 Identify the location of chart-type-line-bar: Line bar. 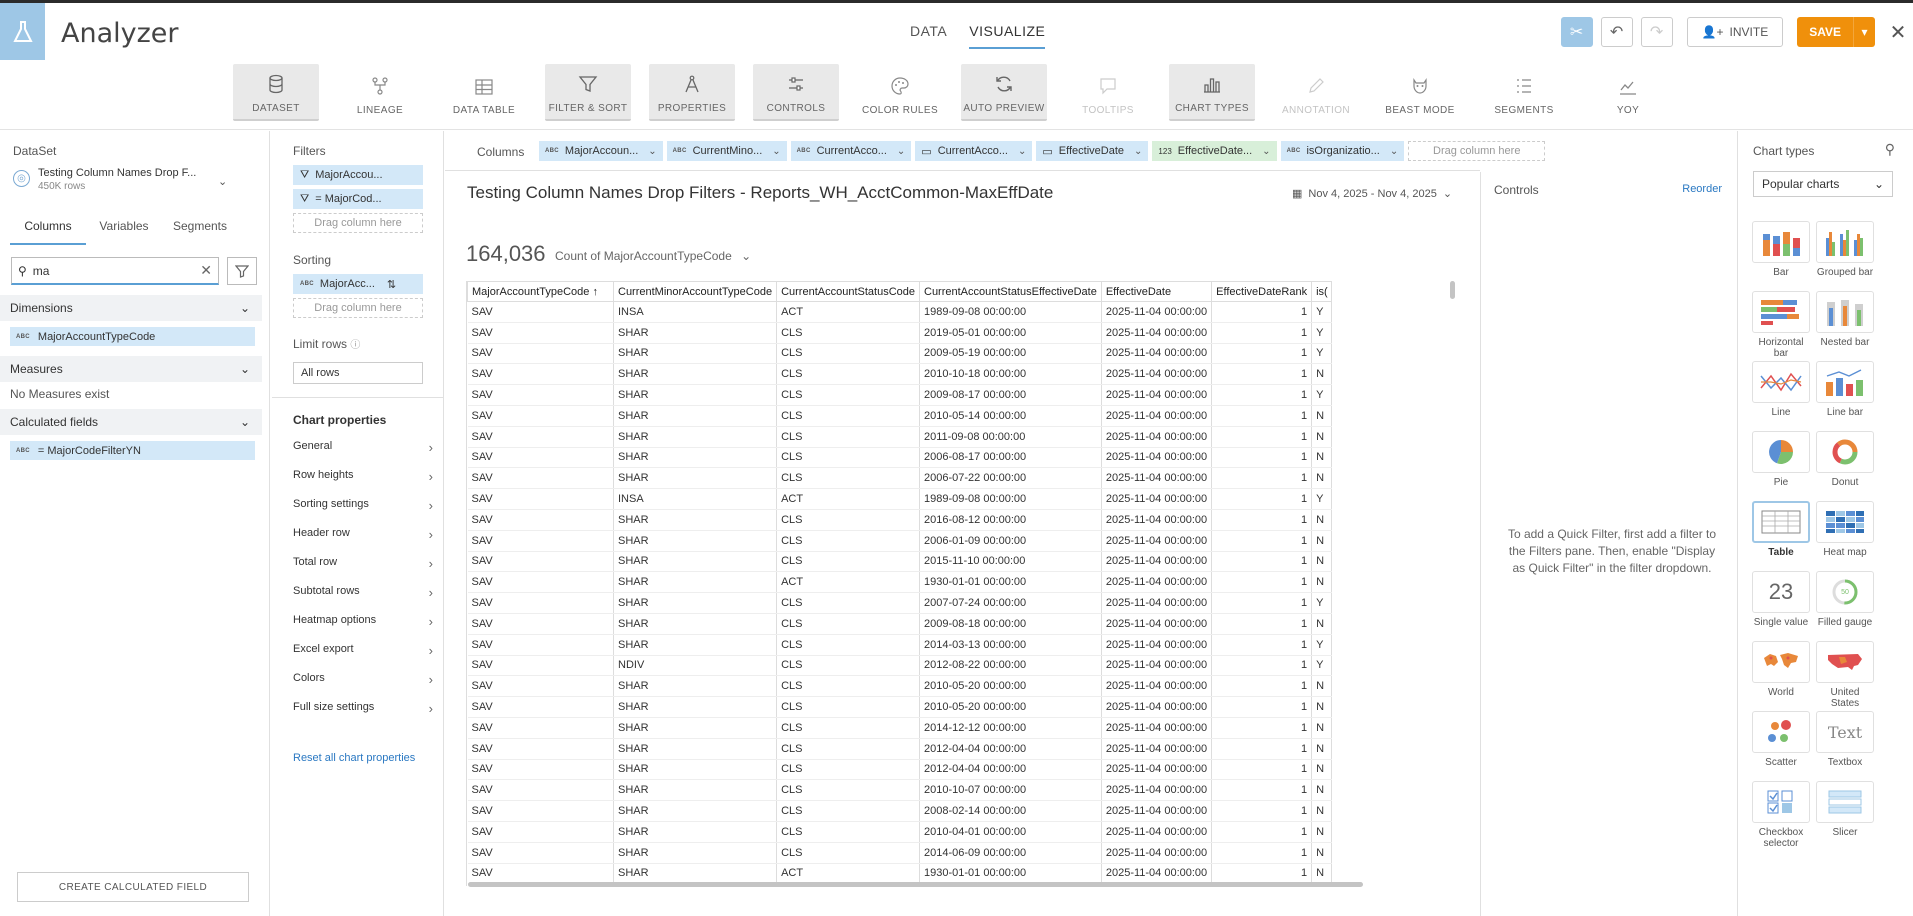
(1845, 396).